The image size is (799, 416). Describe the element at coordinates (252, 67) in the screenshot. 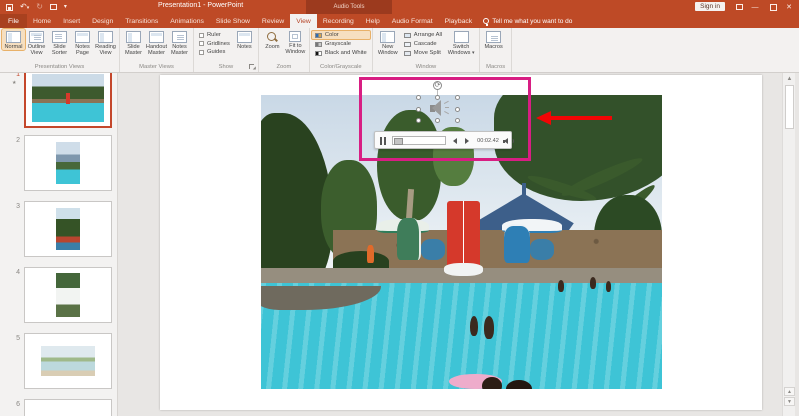

I see `show-dialog-launcher` at that location.